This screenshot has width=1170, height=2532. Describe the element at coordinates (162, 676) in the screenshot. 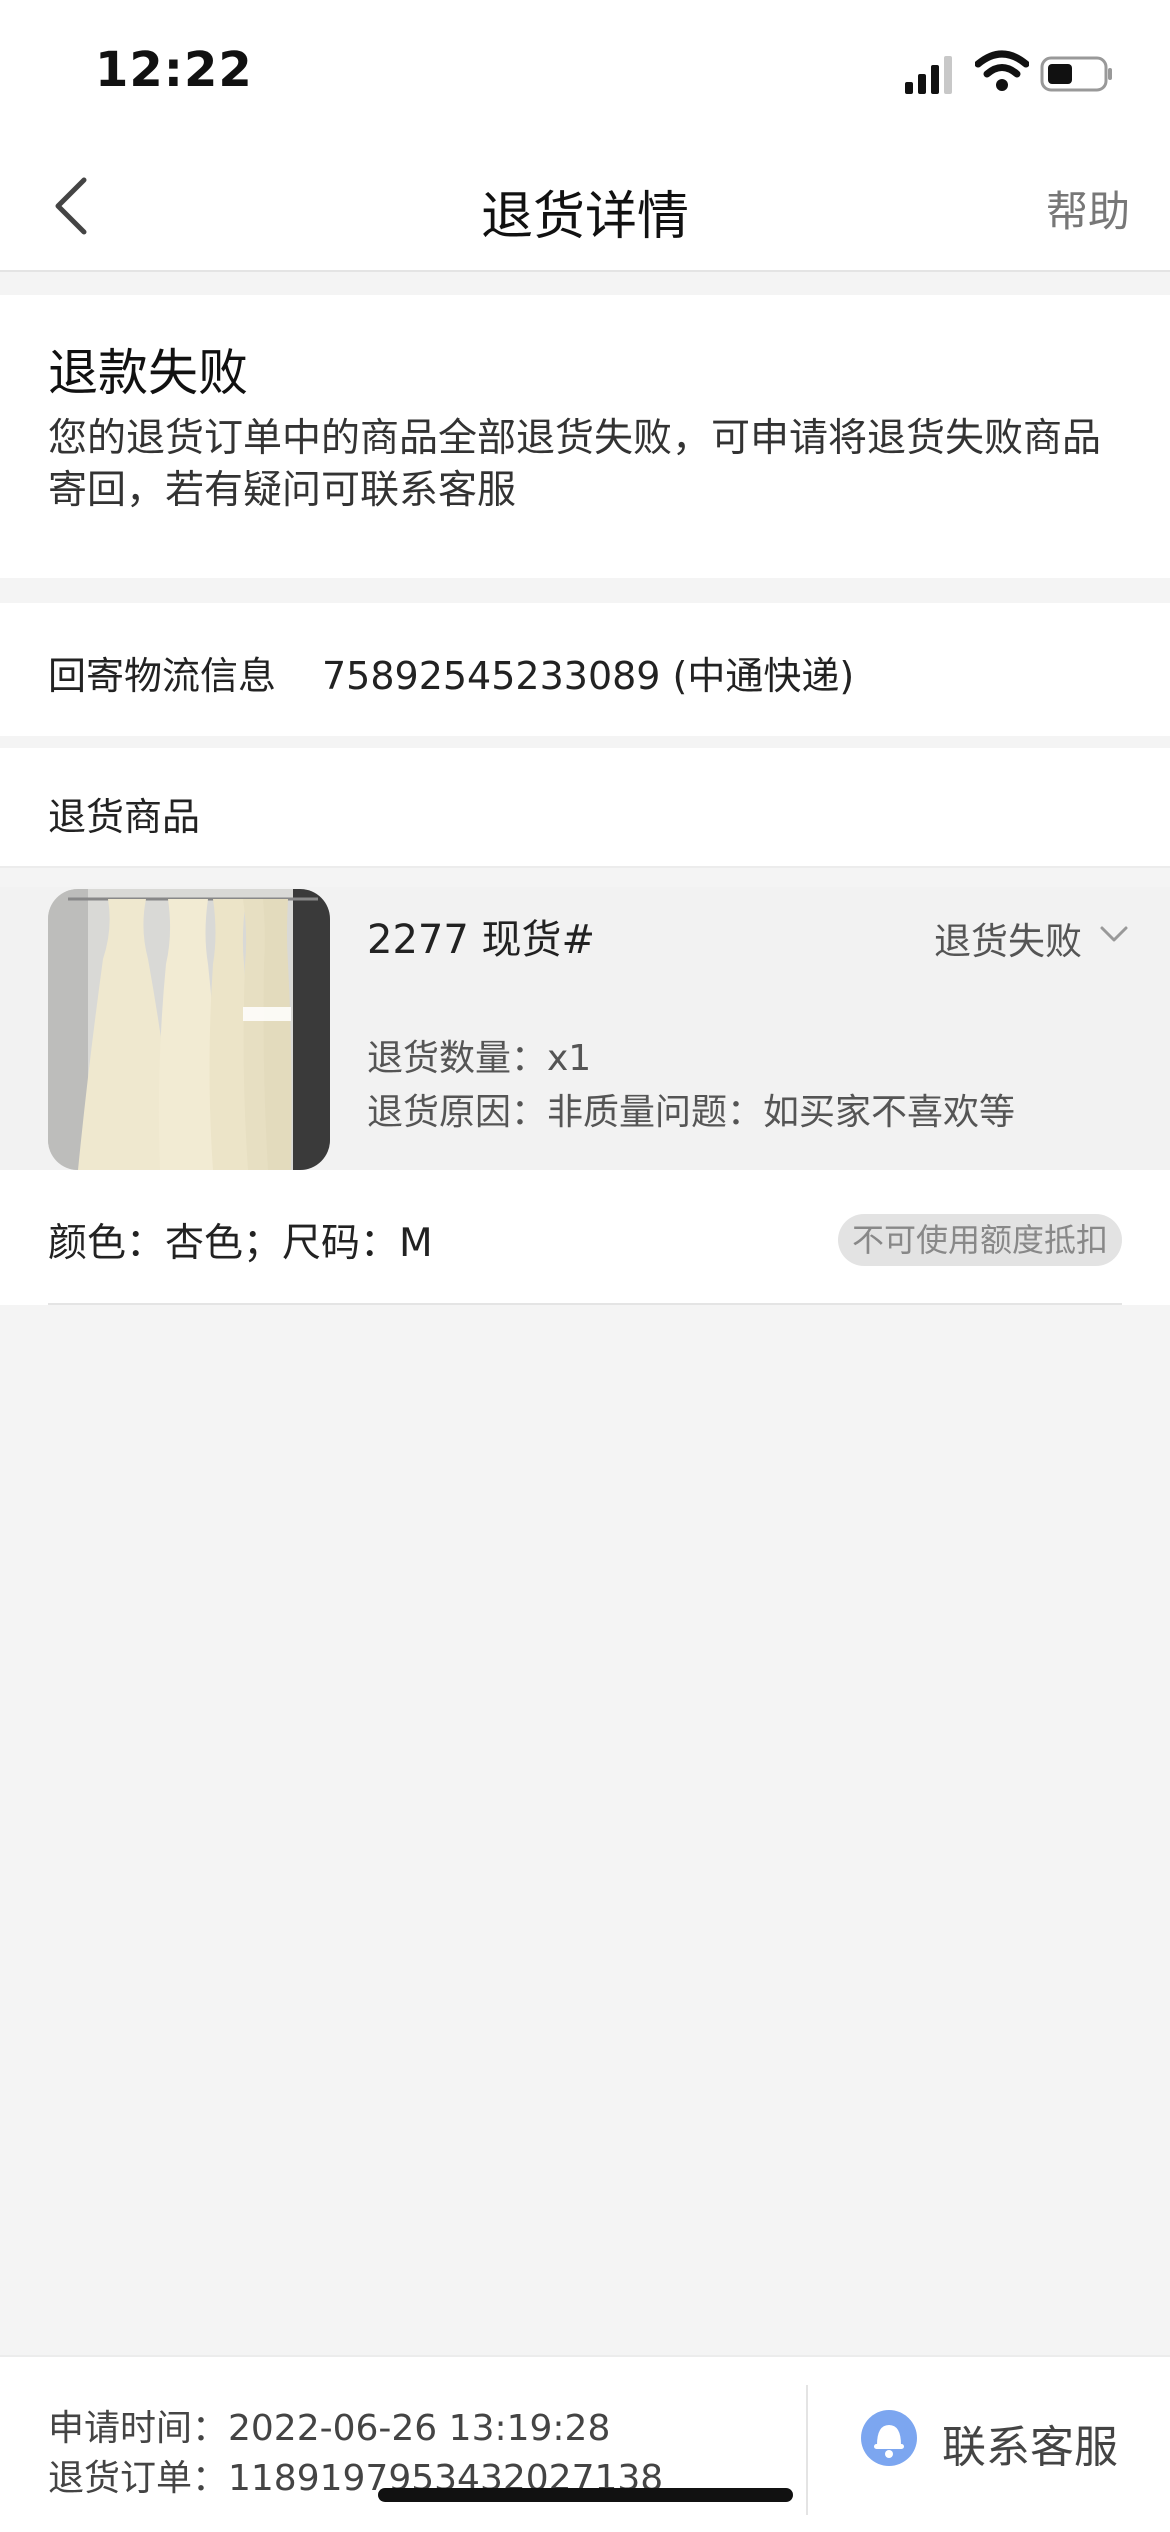

I see `logistics-label: 回寄物流信息` at that location.